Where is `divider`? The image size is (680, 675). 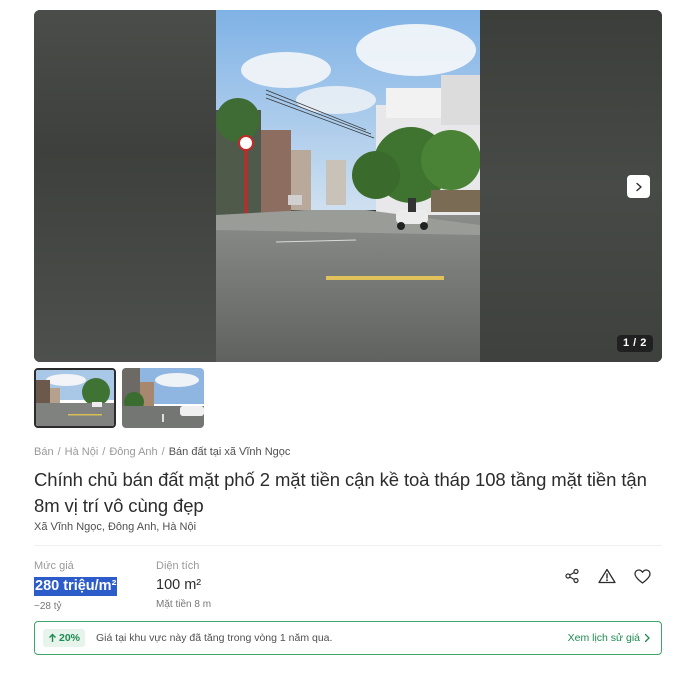
divider is located at coordinates (348, 545).